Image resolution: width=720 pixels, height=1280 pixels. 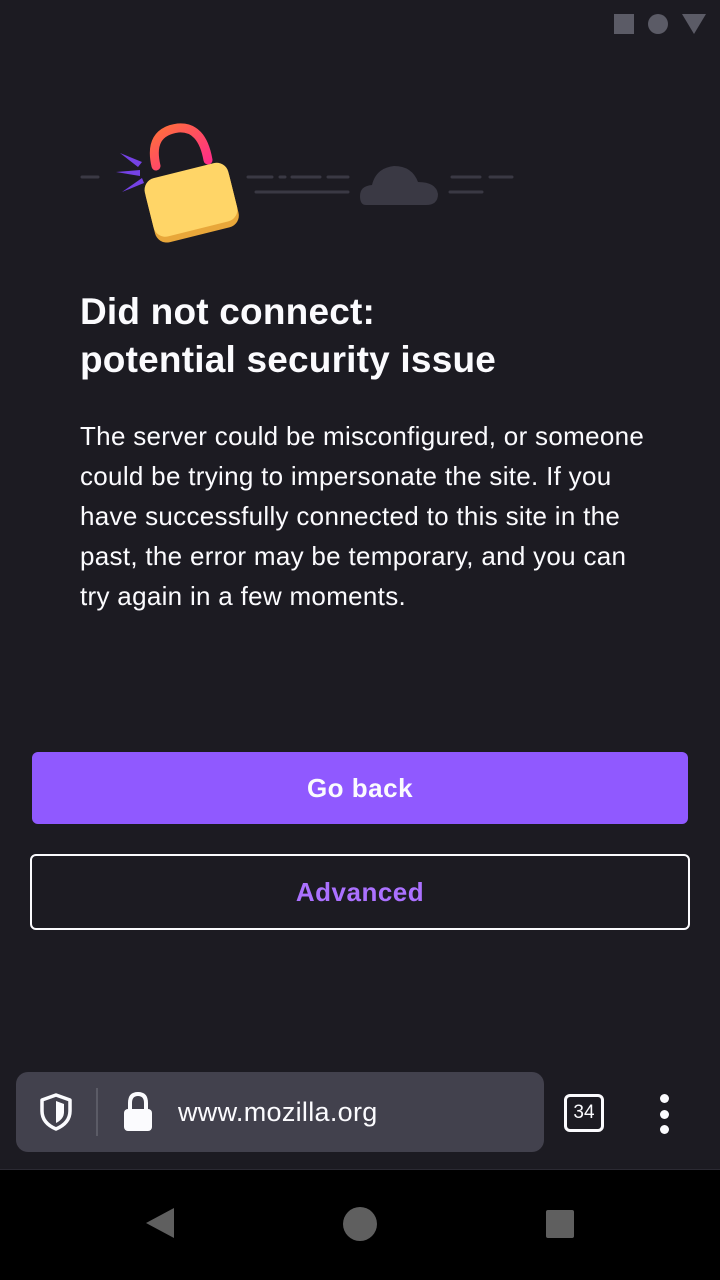 I want to click on title-line-2: potential security issue, so click(x=288, y=359).